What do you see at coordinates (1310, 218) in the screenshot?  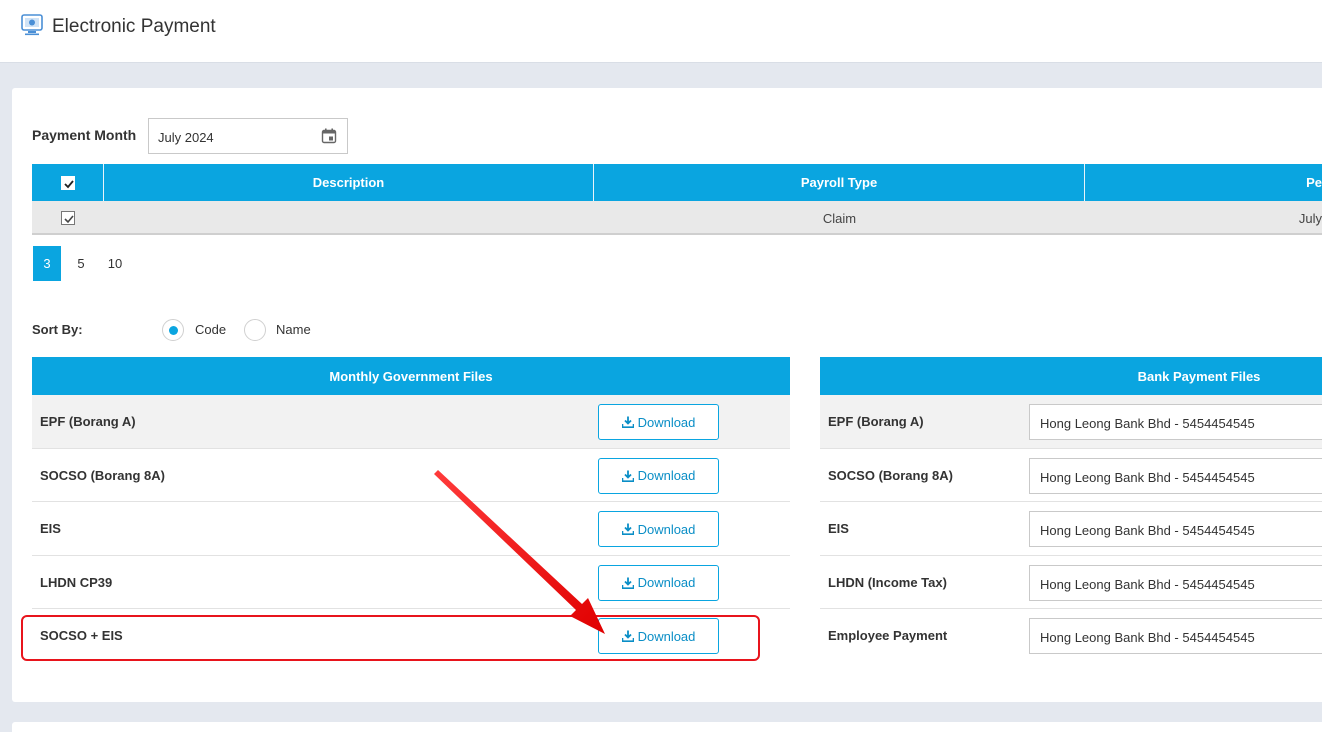 I see `row-period: July` at bounding box center [1310, 218].